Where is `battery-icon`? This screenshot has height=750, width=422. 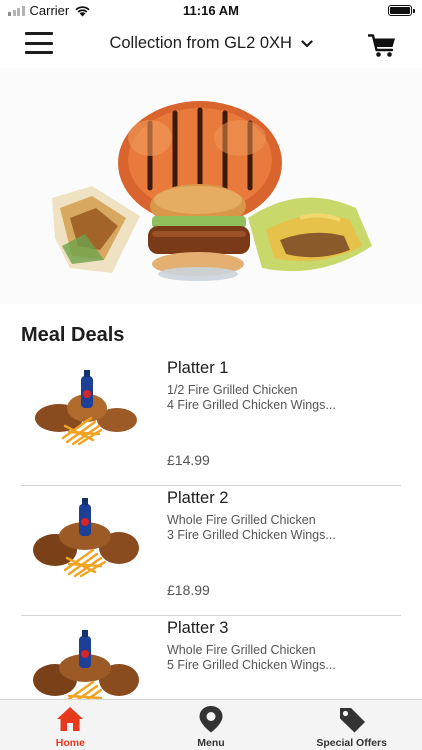 battery-icon is located at coordinates (401, 10).